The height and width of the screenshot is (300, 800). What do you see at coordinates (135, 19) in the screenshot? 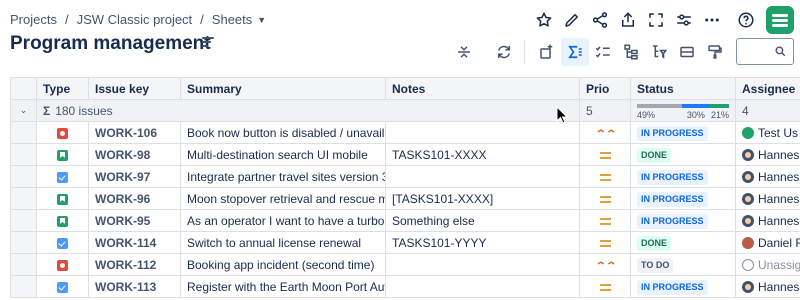
I see `breadcrumb-project: JSW Classic project` at bounding box center [135, 19].